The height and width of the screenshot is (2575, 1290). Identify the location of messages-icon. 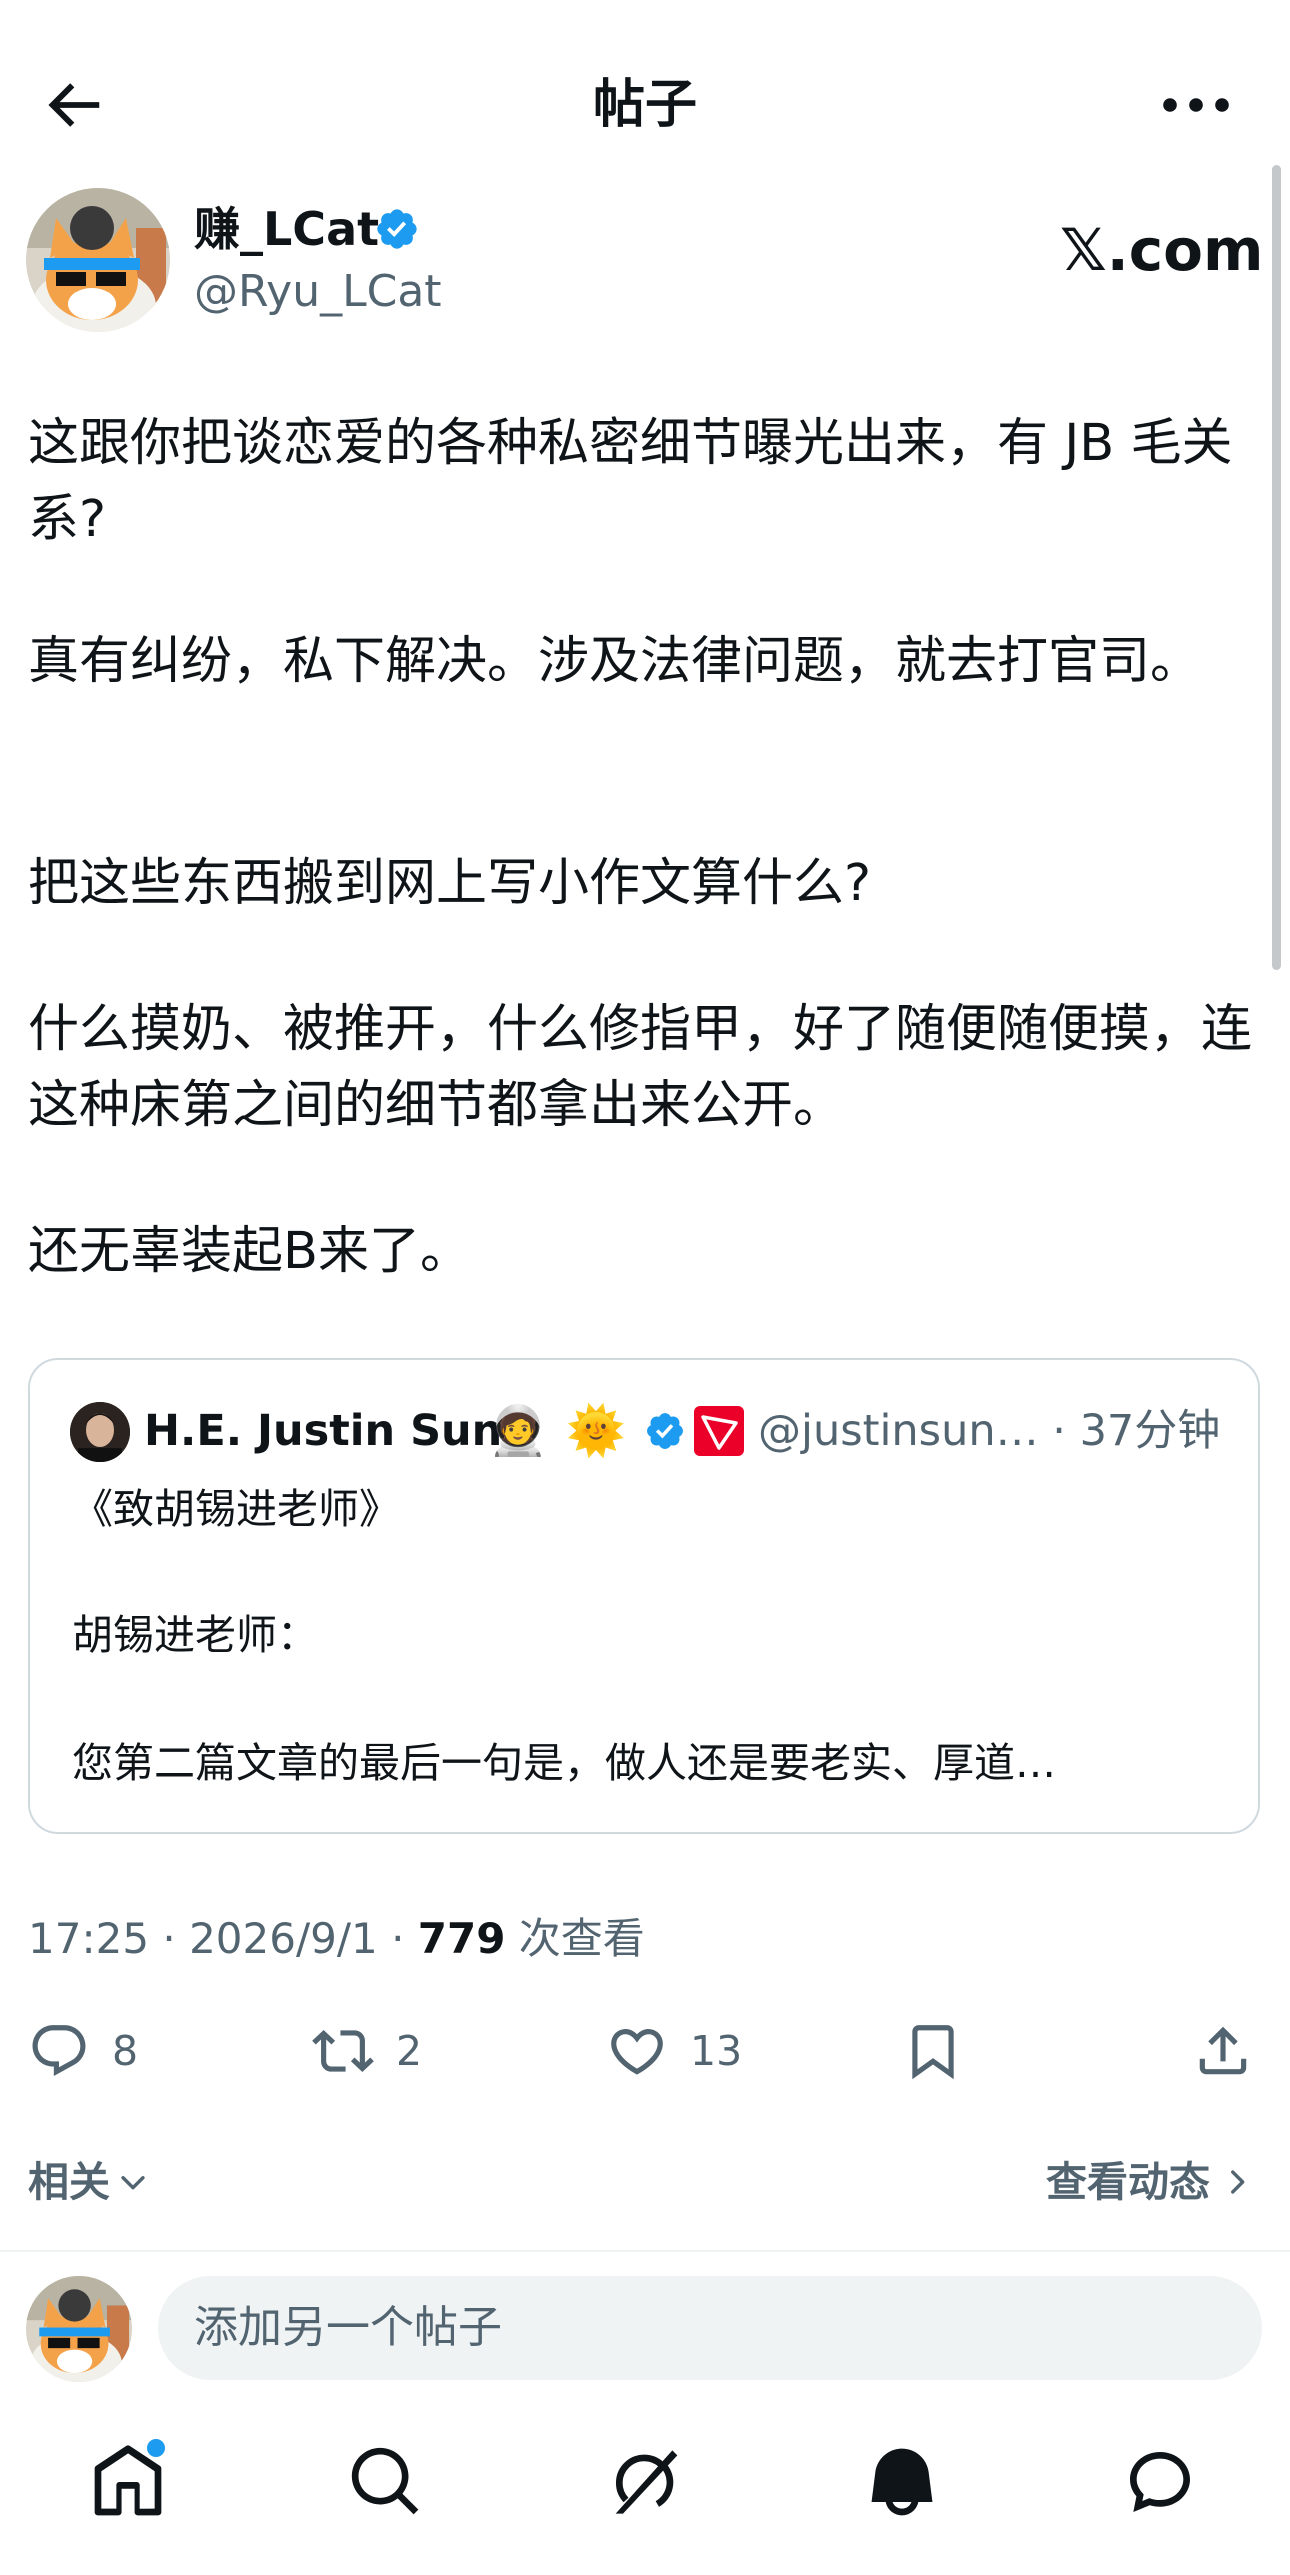
(1160, 2482).